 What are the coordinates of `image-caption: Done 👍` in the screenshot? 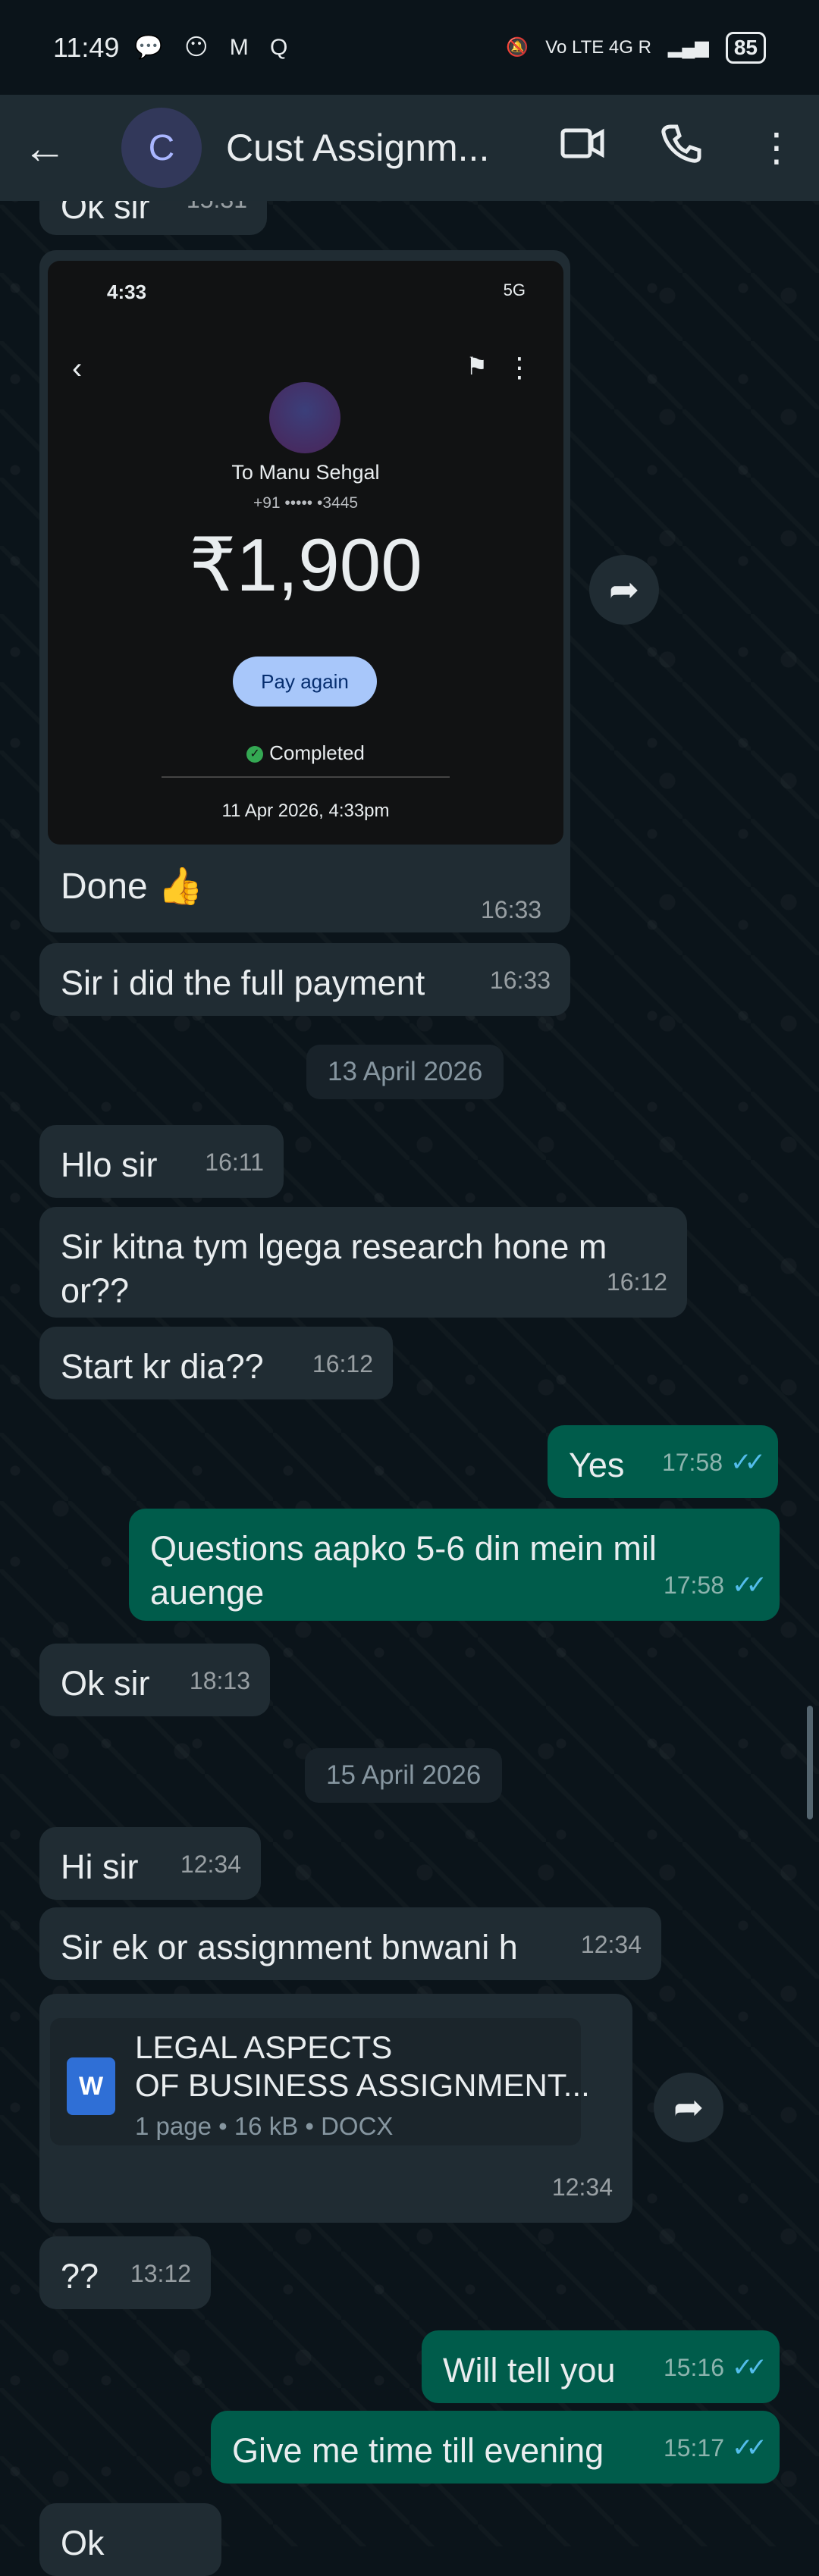 It's located at (132, 887).